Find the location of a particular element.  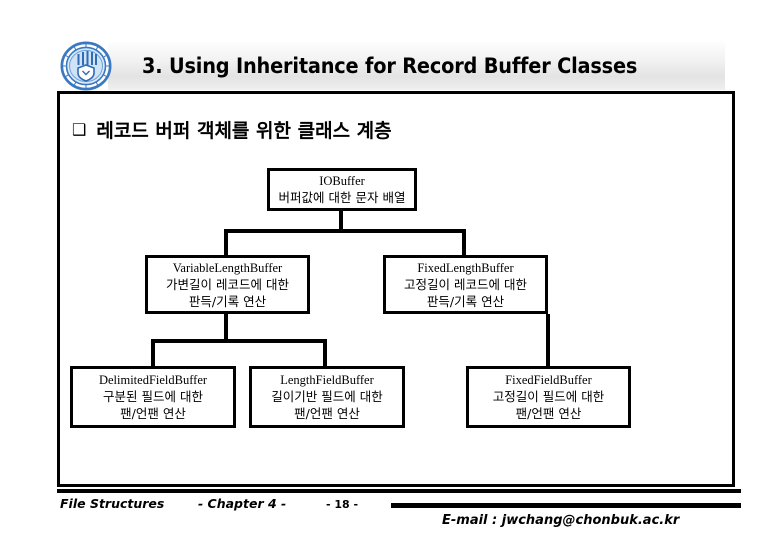

section-heading: ❑ 레코드 버퍼 객체를 위한 클래스 계층 is located at coordinates (232, 129).